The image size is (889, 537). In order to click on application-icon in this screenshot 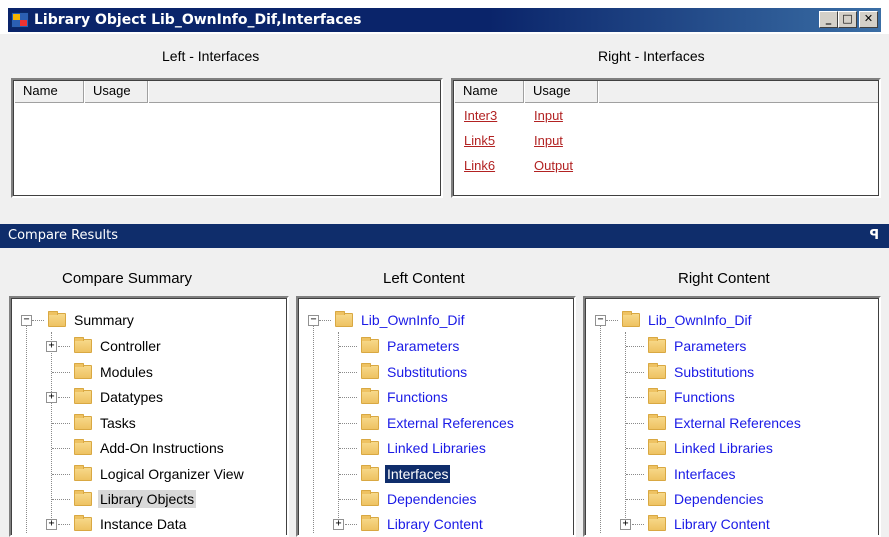, I will do `click(20, 20)`.